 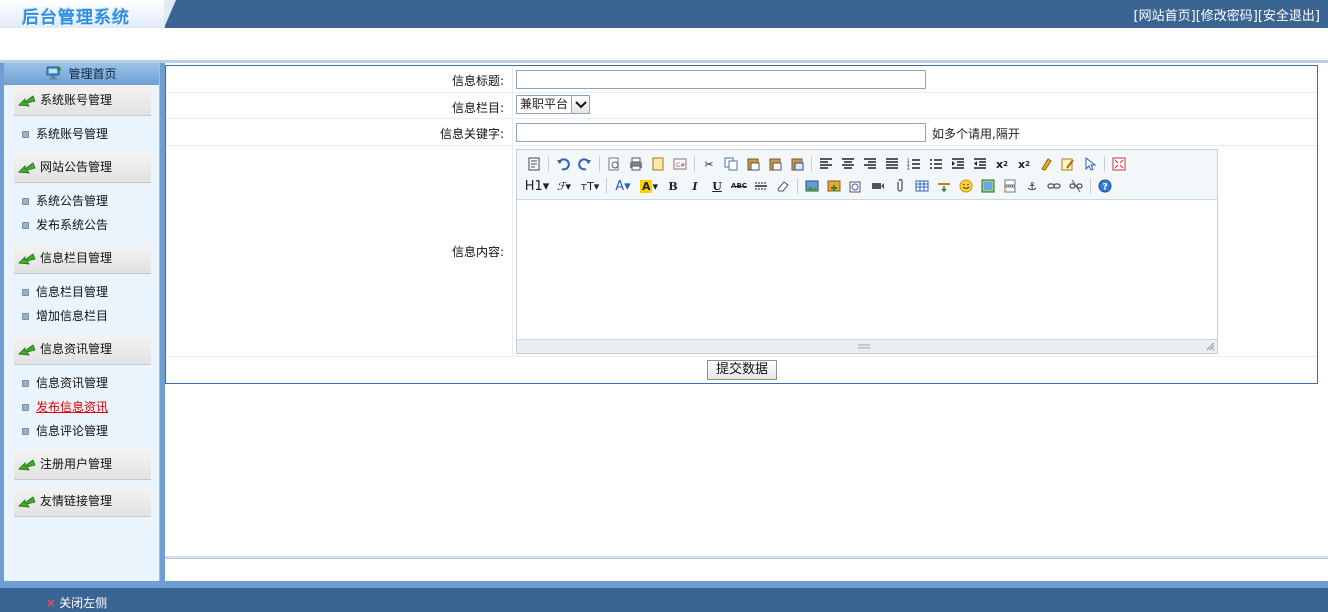 I want to click on print-icon, so click(x=636, y=164).